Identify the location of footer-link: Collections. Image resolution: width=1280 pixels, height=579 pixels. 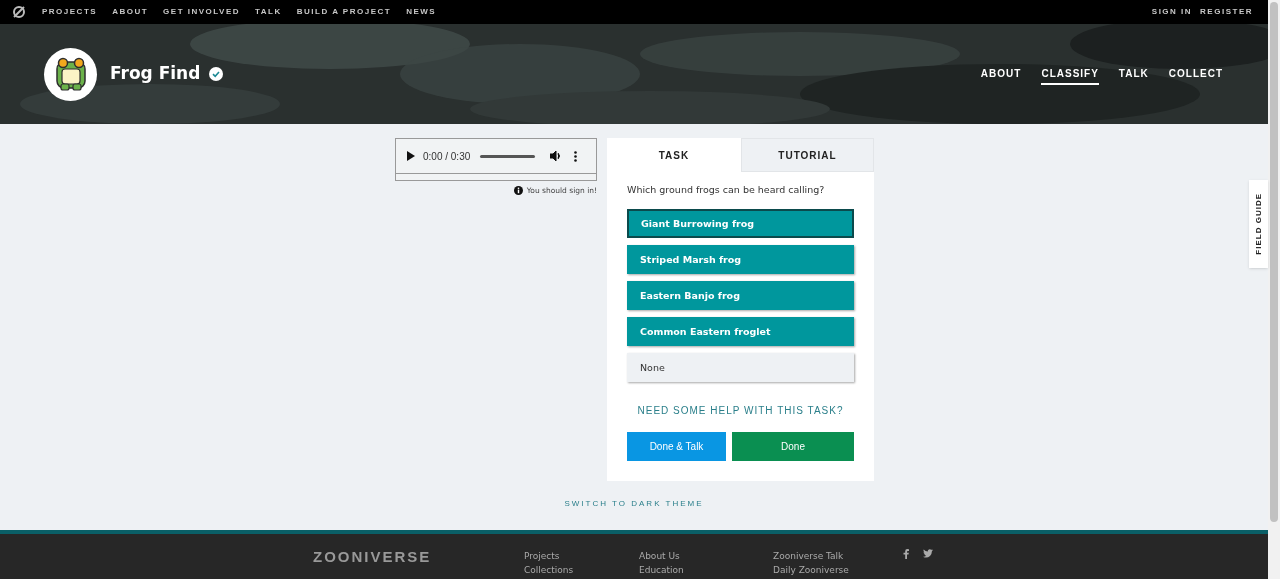
(581, 570).